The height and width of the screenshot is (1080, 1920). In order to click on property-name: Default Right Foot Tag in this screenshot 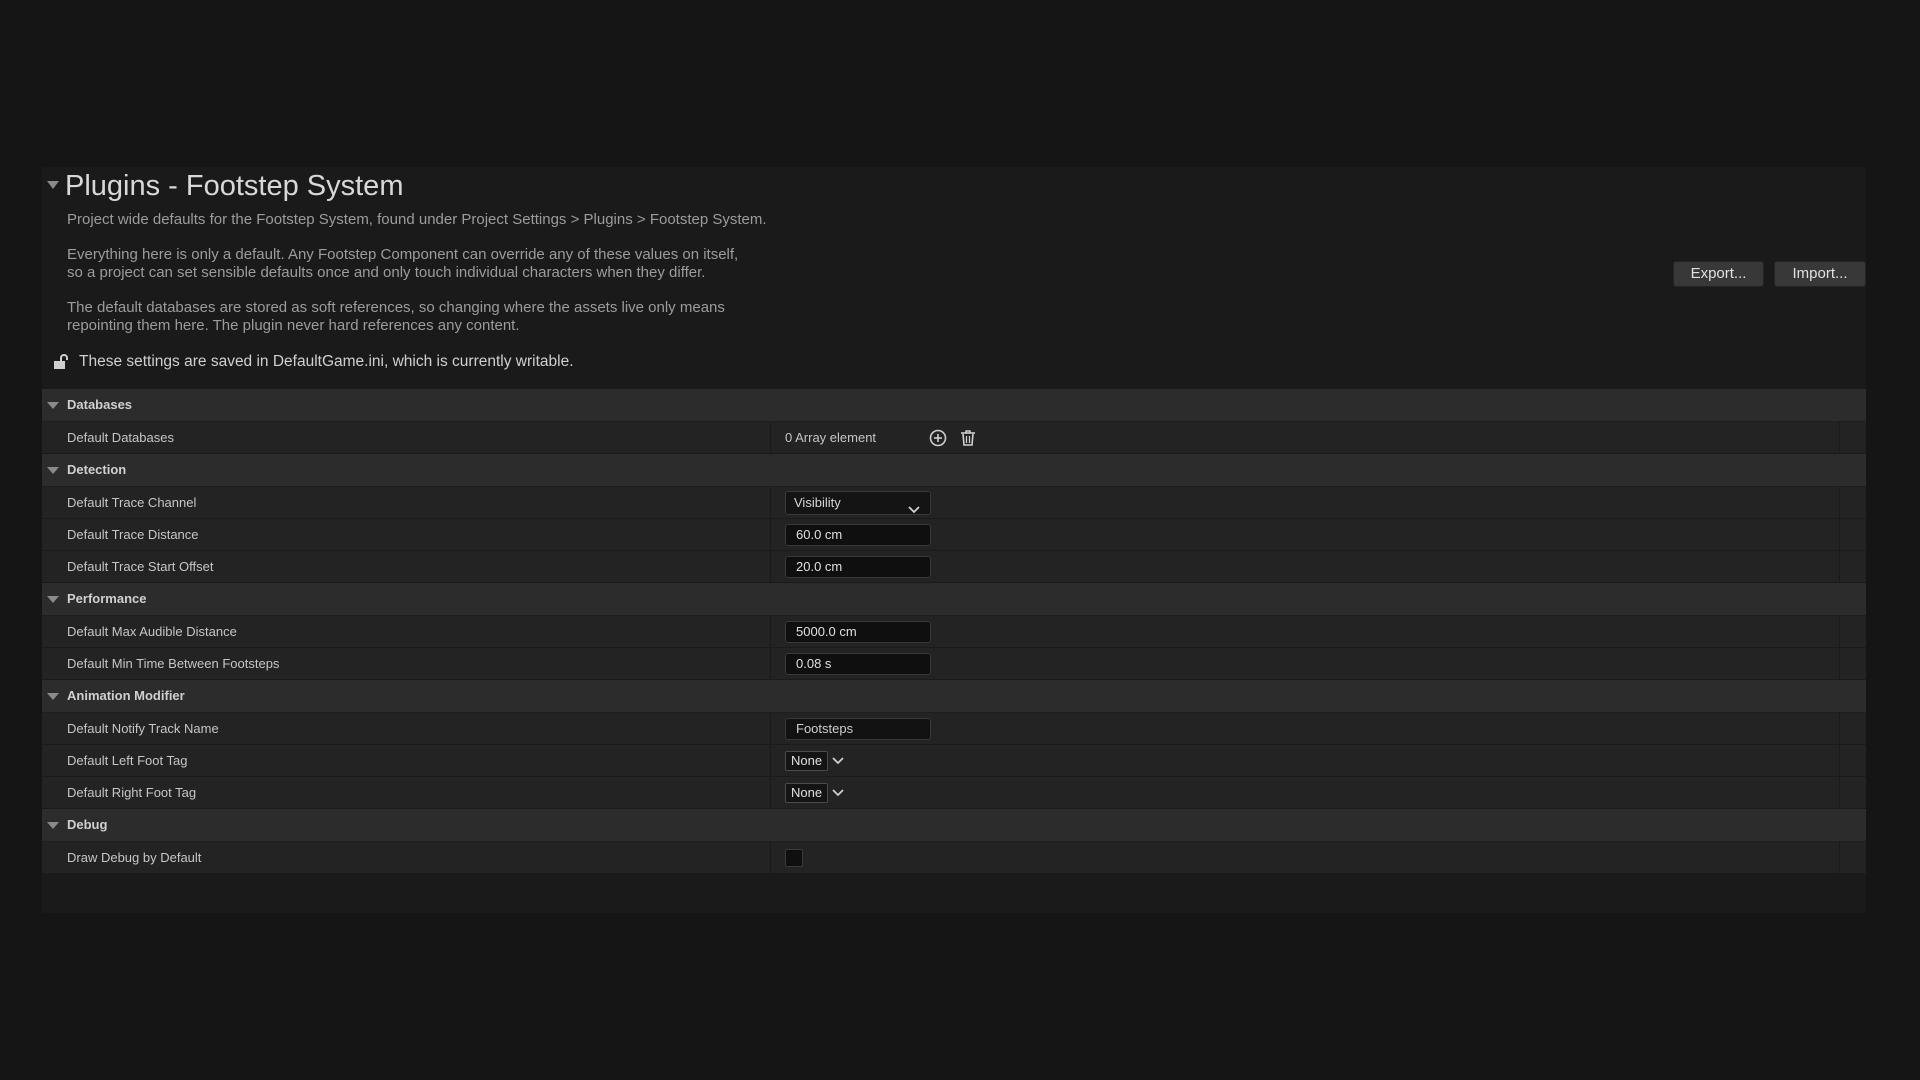, I will do `click(132, 792)`.